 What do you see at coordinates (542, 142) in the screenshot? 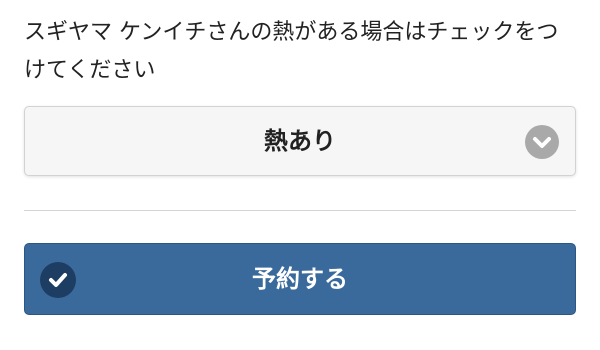
I see `chevron-down-icon` at bounding box center [542, 142].